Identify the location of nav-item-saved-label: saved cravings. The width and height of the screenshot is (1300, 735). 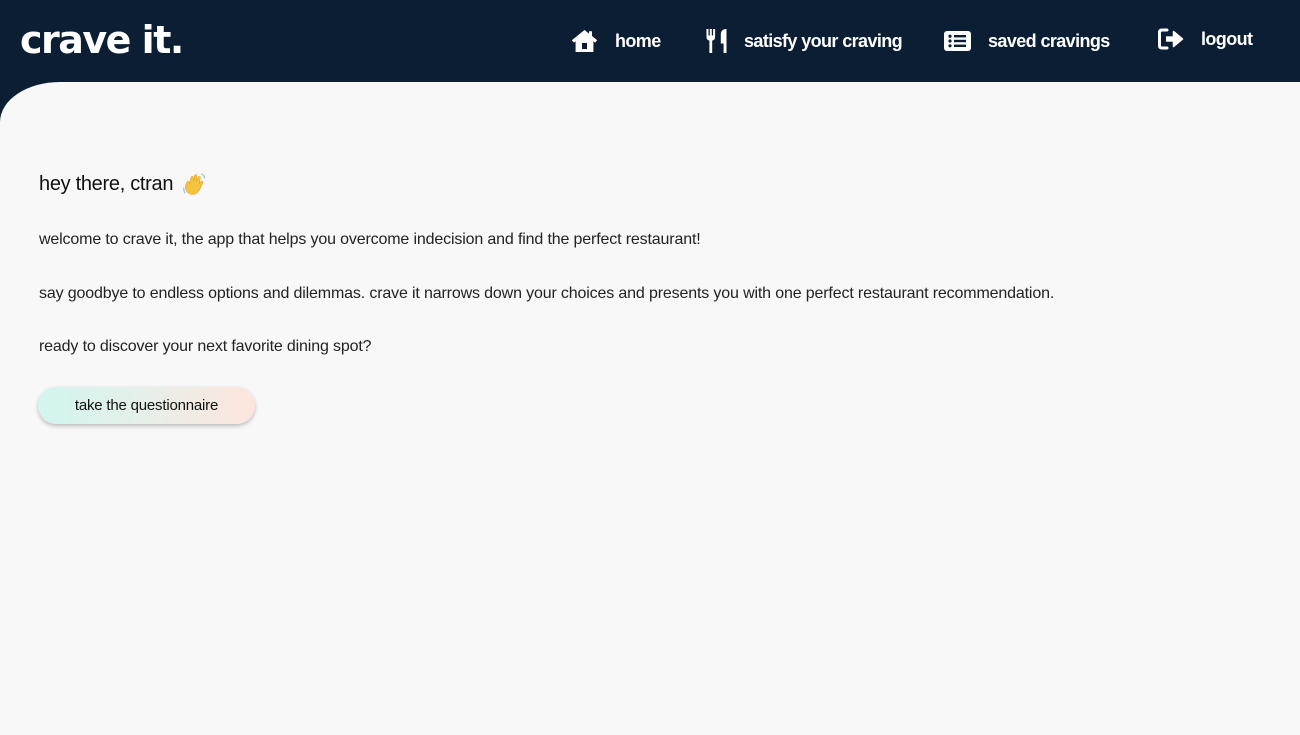
(1049, 40).